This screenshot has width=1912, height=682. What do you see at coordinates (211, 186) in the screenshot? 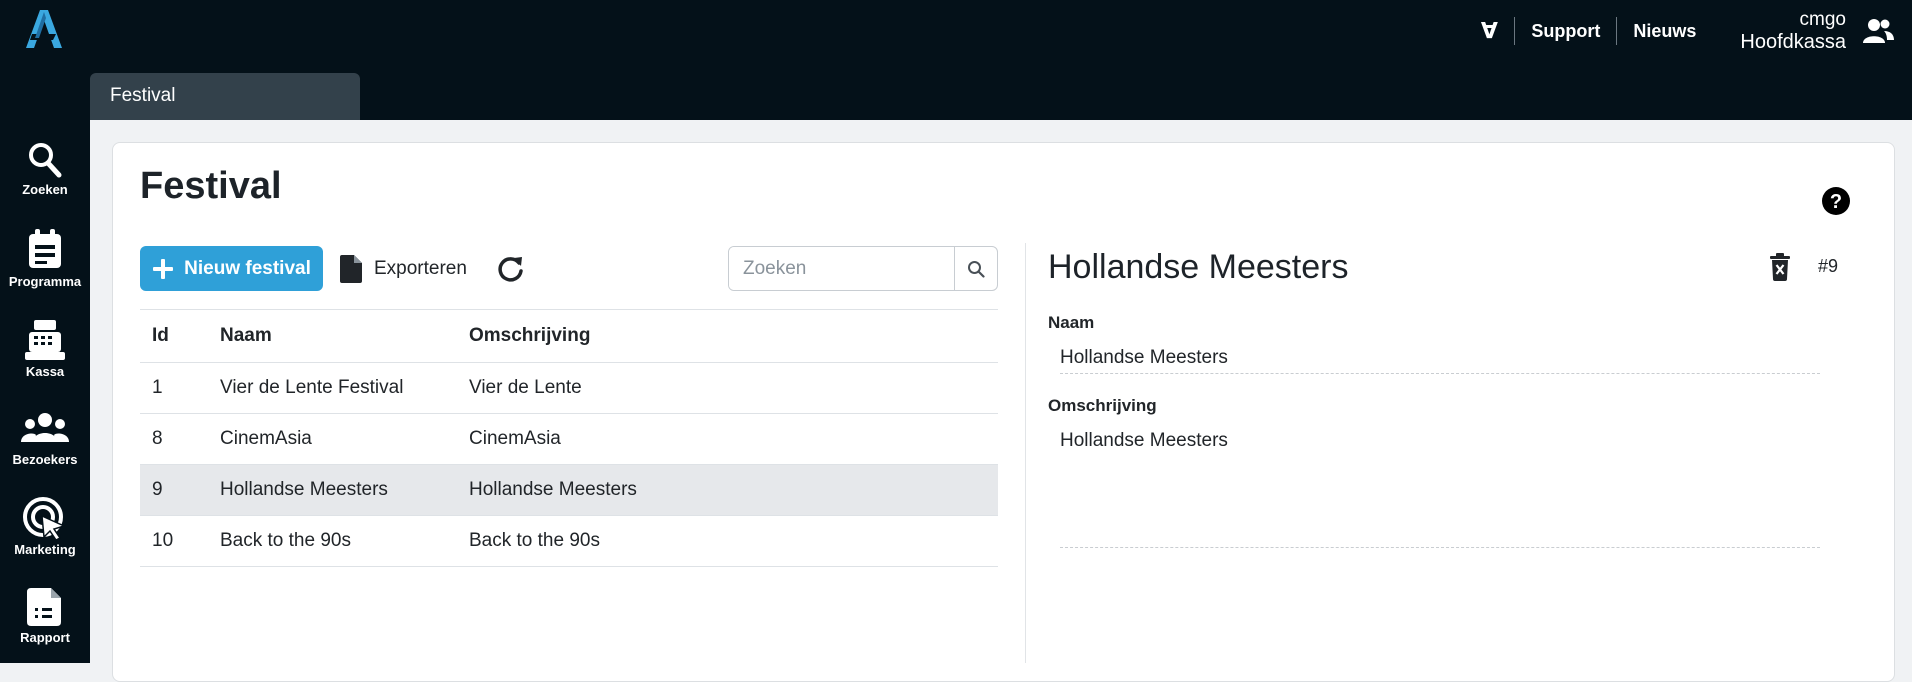
I see `page-title: Festival` at bounding box center [211, 186].